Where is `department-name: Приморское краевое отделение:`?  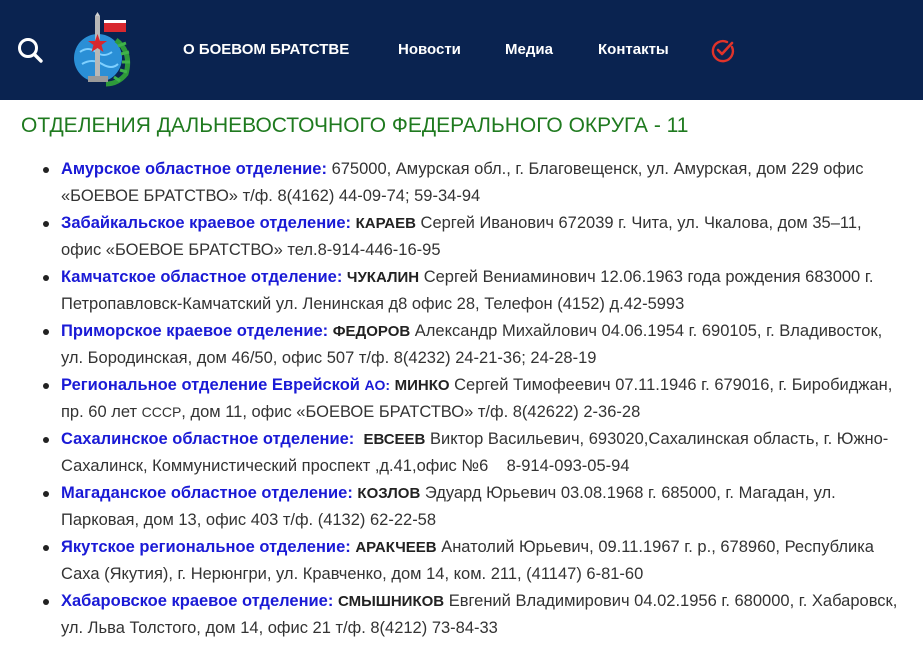 department-name: Приморское краевое отделение: is located at coordinates (195, 331).